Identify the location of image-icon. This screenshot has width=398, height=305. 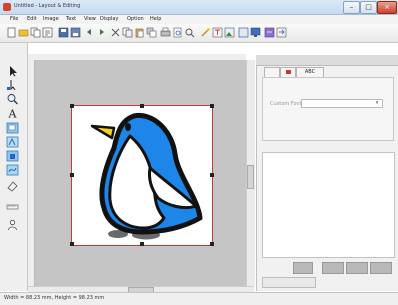
(229, 32).